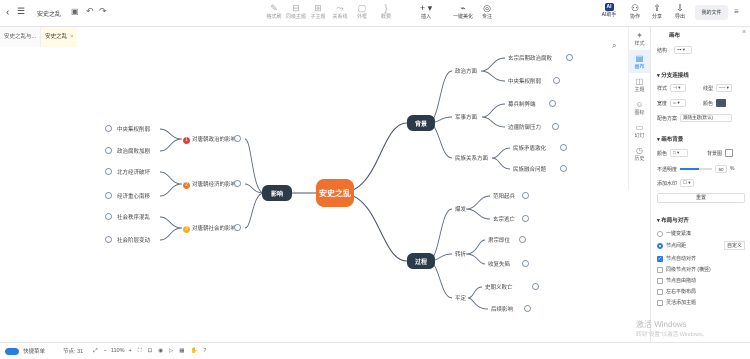 The image size is (750, 359). Describe the element at coordinates (274, 8) in the screenshot. I see `brush-icon: ✎` at that location.